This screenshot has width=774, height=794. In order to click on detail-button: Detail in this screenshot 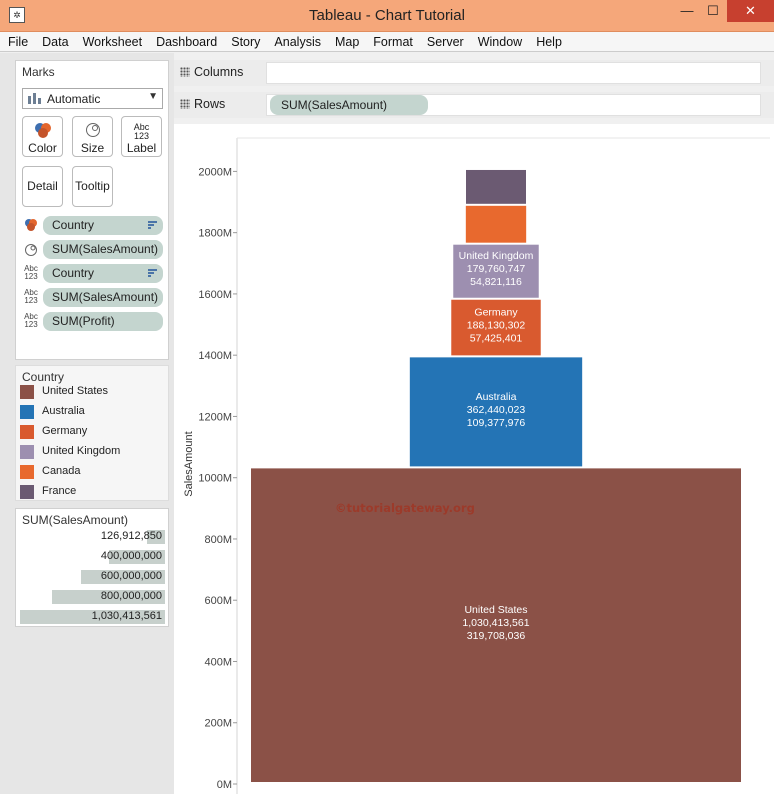, I will do `click(42, 186)`.